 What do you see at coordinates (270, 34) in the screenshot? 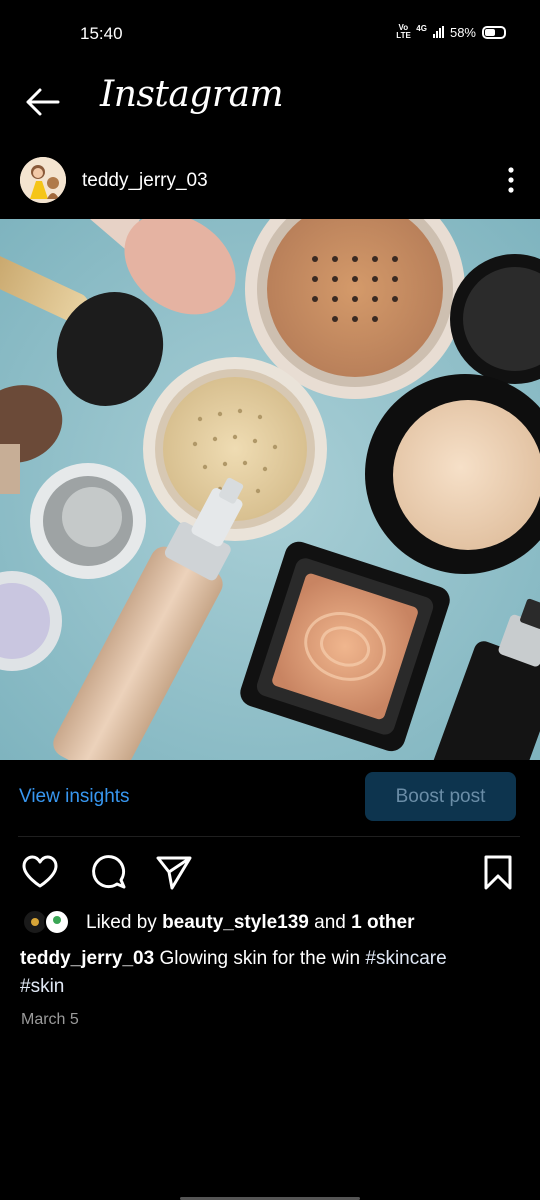
I see `status-bar: 15:40 Vo LTE 4G 58%` at bounding box center [270, 34].